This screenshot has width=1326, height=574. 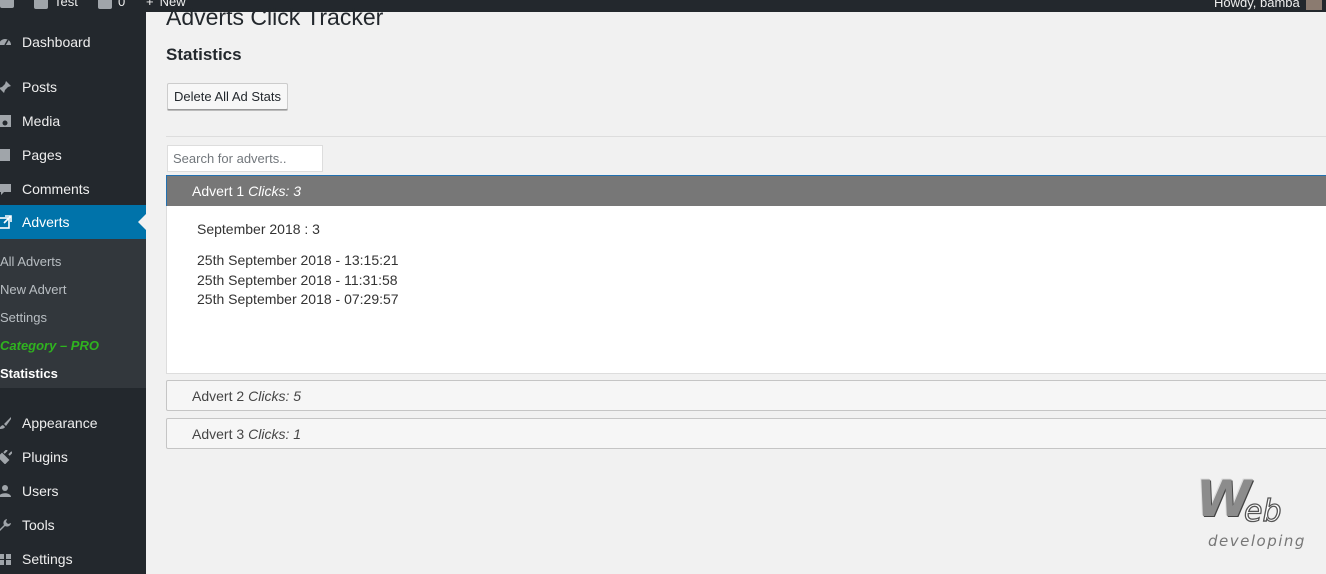 I want to click on sidebar-item-dashboard: Dashboard, so click(x=73, y=42).